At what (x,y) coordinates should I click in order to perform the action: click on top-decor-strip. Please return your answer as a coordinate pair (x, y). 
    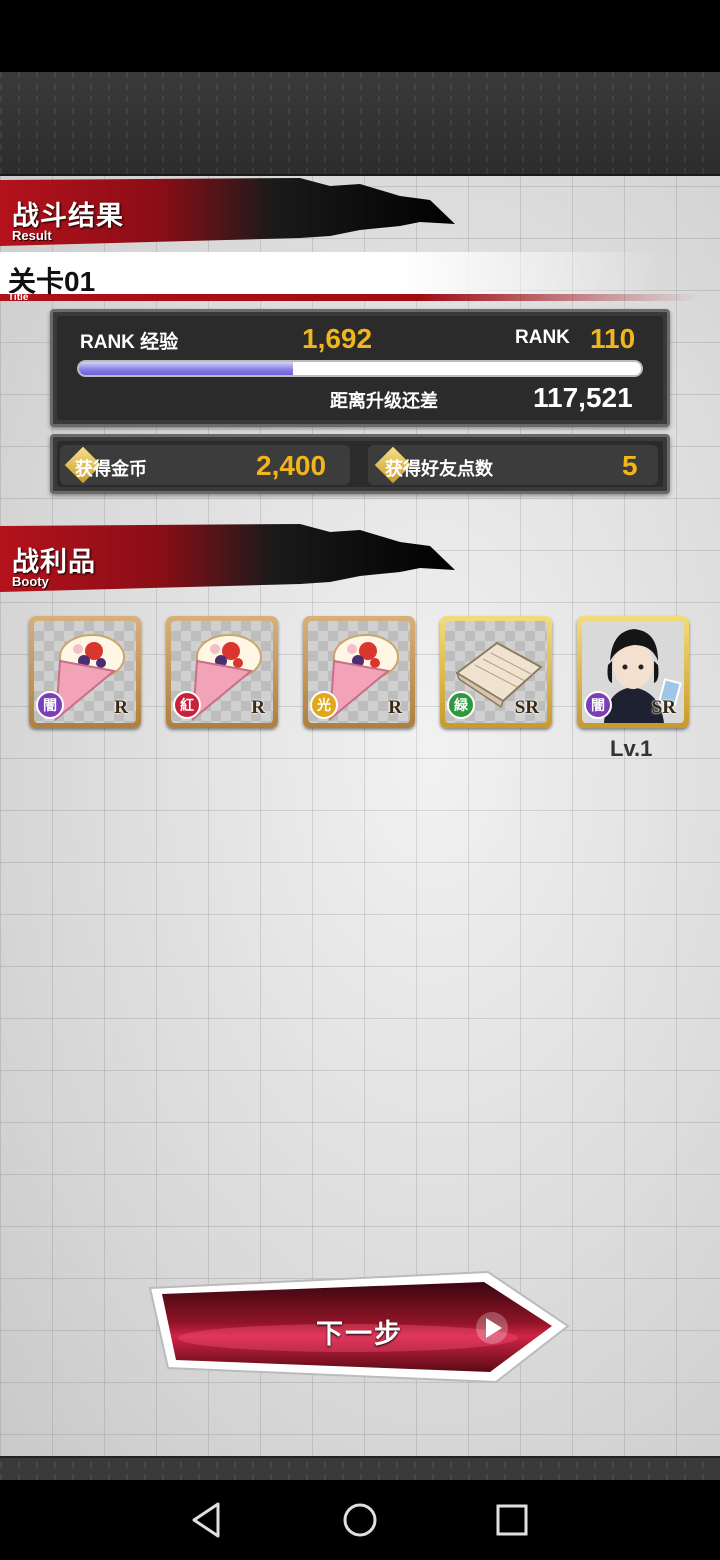
    Looking at the image, I should click on (360, 124).